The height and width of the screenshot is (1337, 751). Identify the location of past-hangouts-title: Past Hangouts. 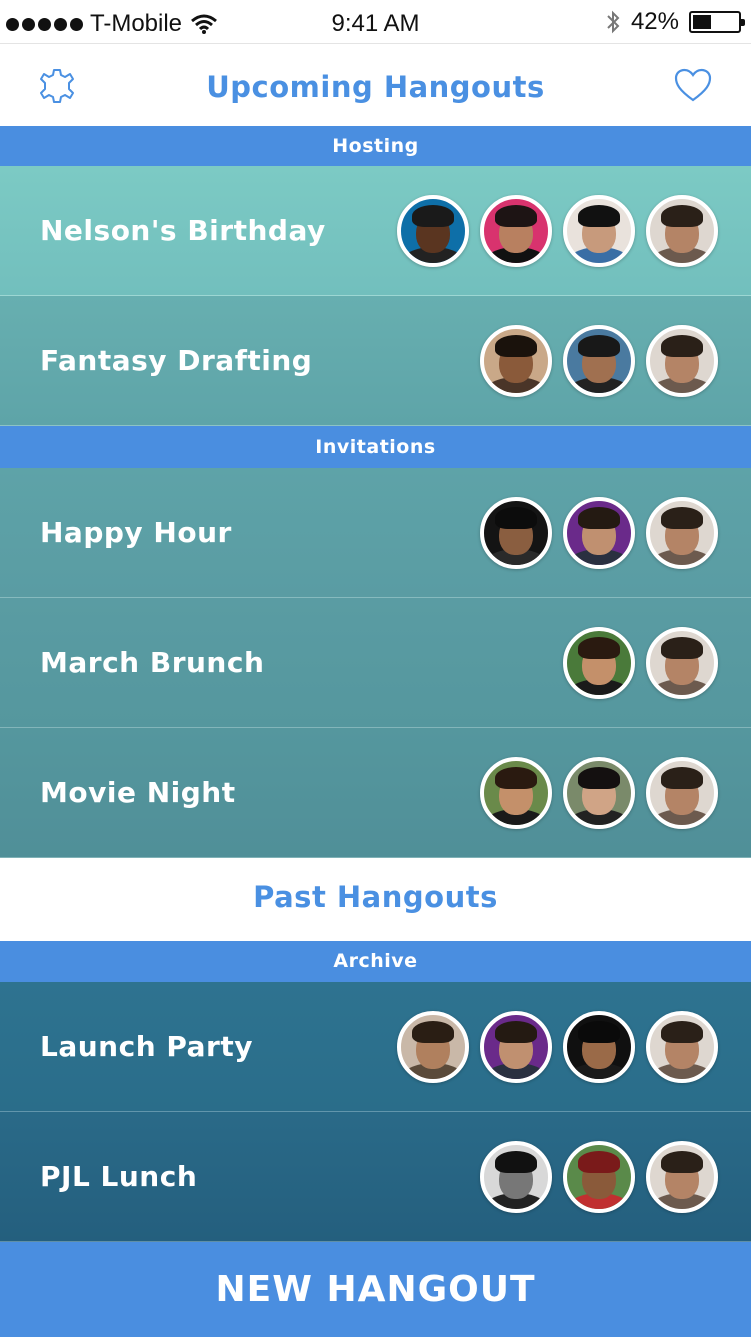
(375, 897).